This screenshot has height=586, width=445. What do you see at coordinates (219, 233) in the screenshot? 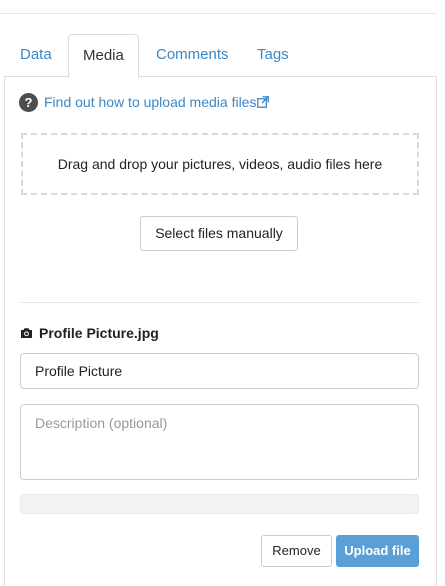
I see `select-files-button: Select files manually` at bounding box center [219, 233].